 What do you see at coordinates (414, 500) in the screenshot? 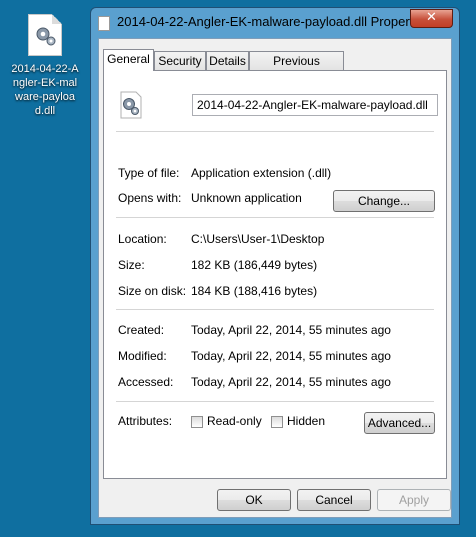
I see `apply-button: Apply` at bounding box center [414, 500].